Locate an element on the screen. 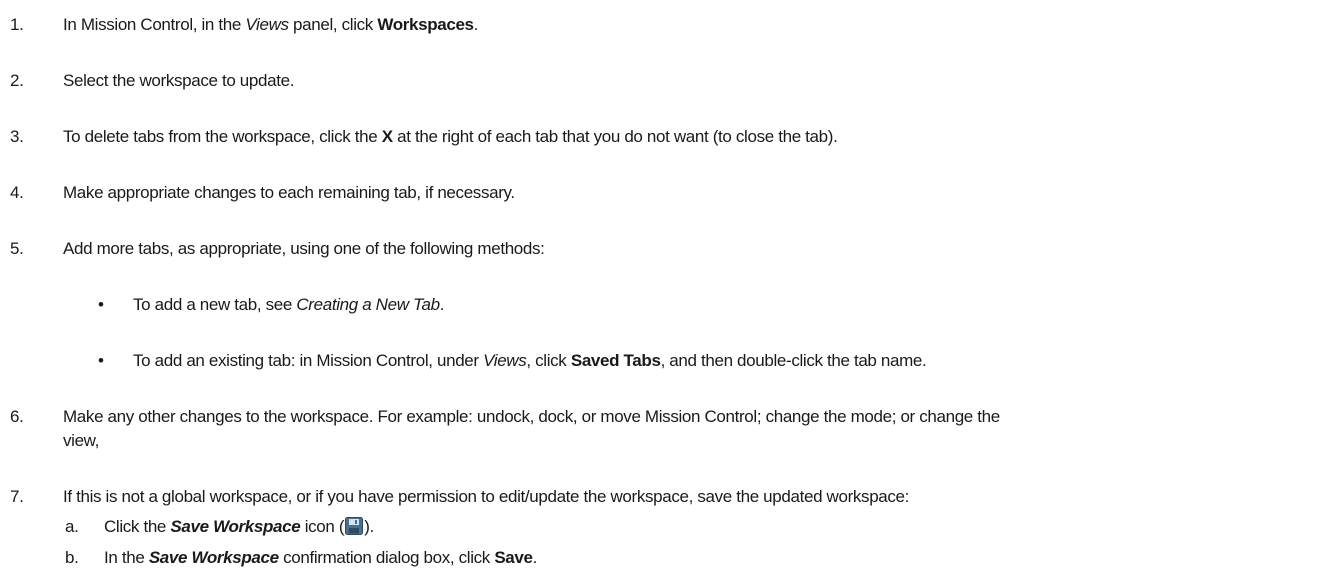  text-run: ). is located at coordinates (369, 526).